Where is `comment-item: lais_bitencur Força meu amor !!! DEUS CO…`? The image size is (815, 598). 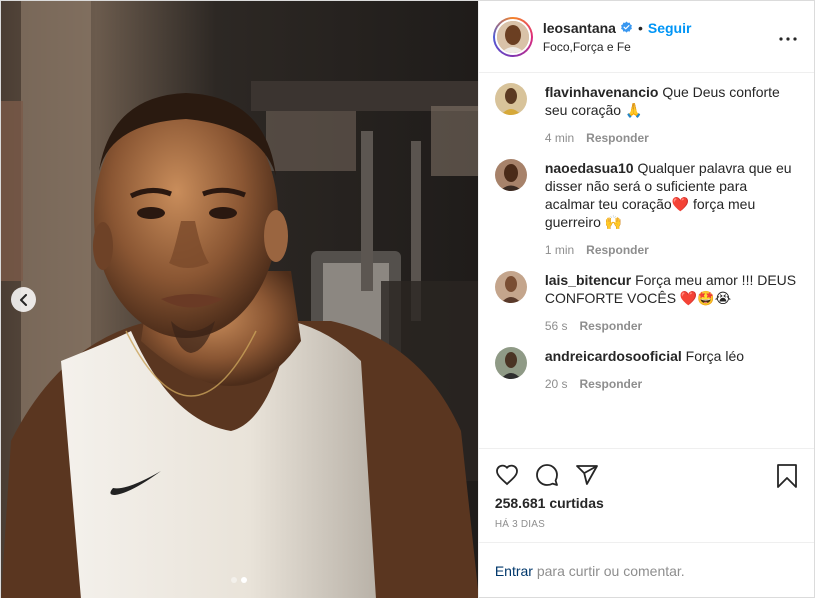
comment-item: lais_bitencur Força meu amor !!! DEUS CO… is located at coordinates (646, 308).